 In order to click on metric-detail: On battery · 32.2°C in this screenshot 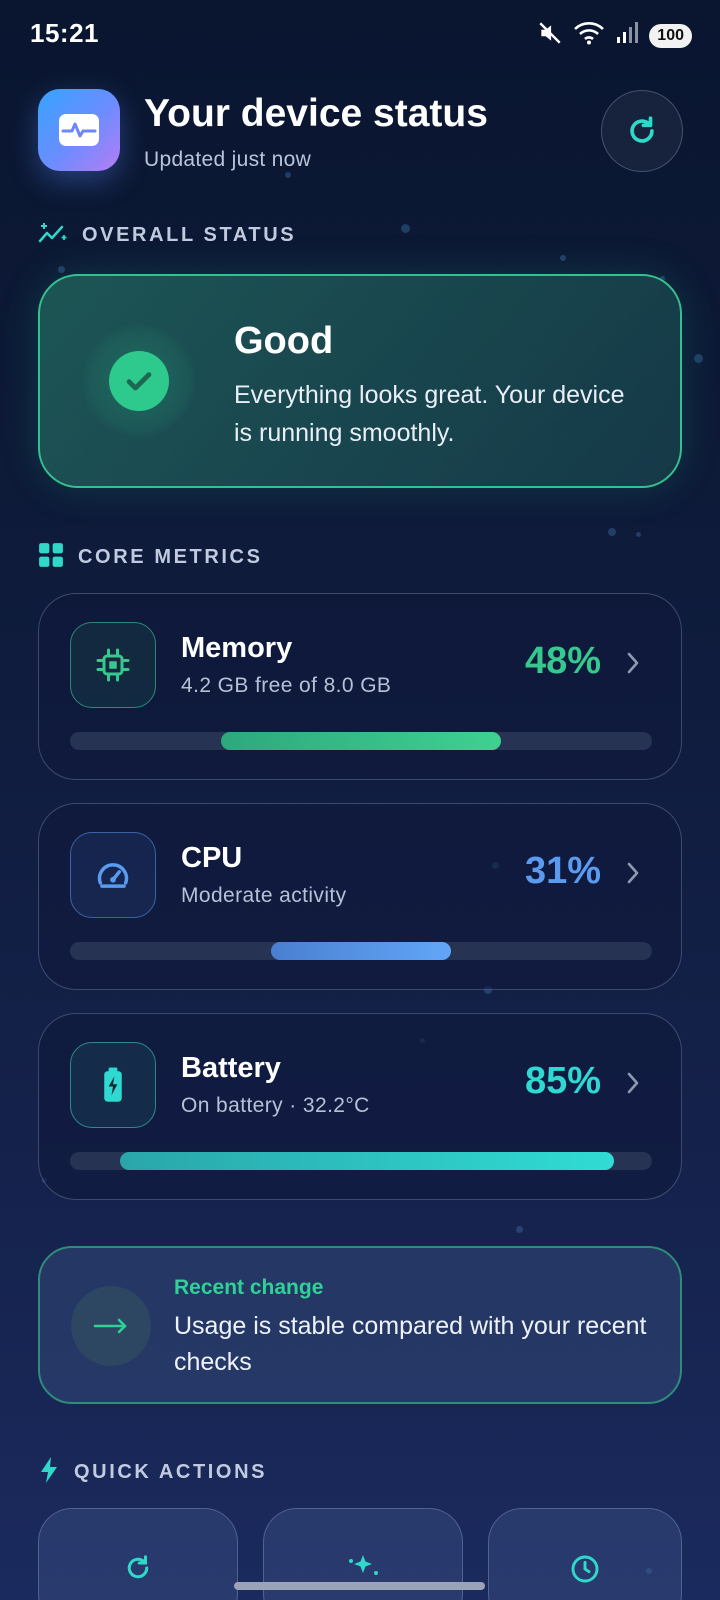, I will do `click(275, 1105)`.